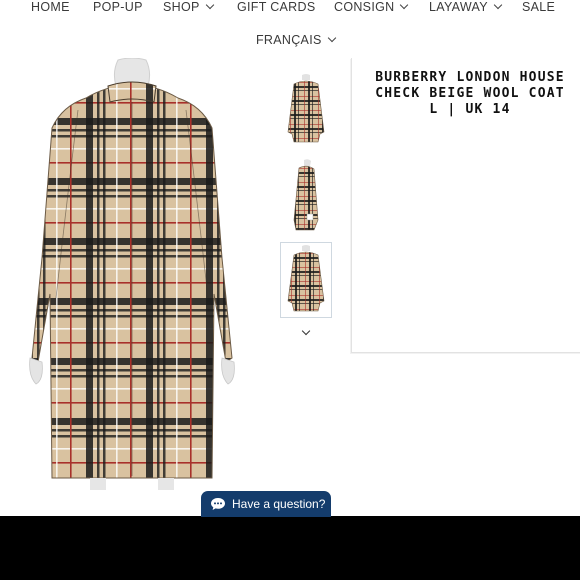 The width and height of the screenshot is (580, 580). What do you see at coordinates (290, 548) in the screenshot?
I see `bottom-bar` at bounding box center [290, 548].